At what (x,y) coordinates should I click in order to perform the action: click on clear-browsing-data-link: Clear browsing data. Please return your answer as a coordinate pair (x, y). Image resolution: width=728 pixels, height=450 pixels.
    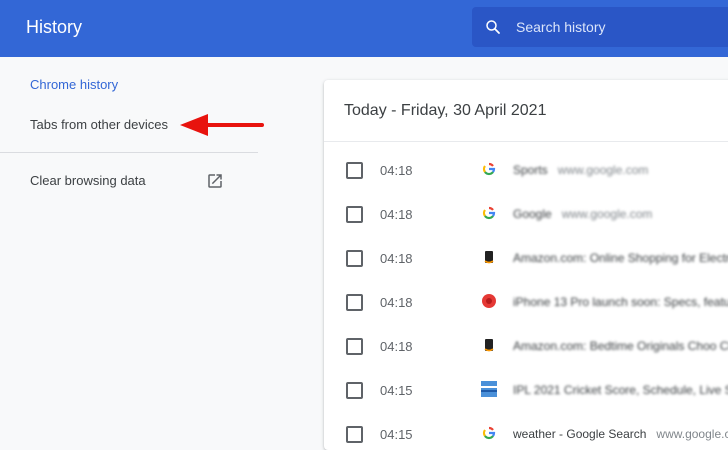
    Looking at the image, I should click on (130, 184).